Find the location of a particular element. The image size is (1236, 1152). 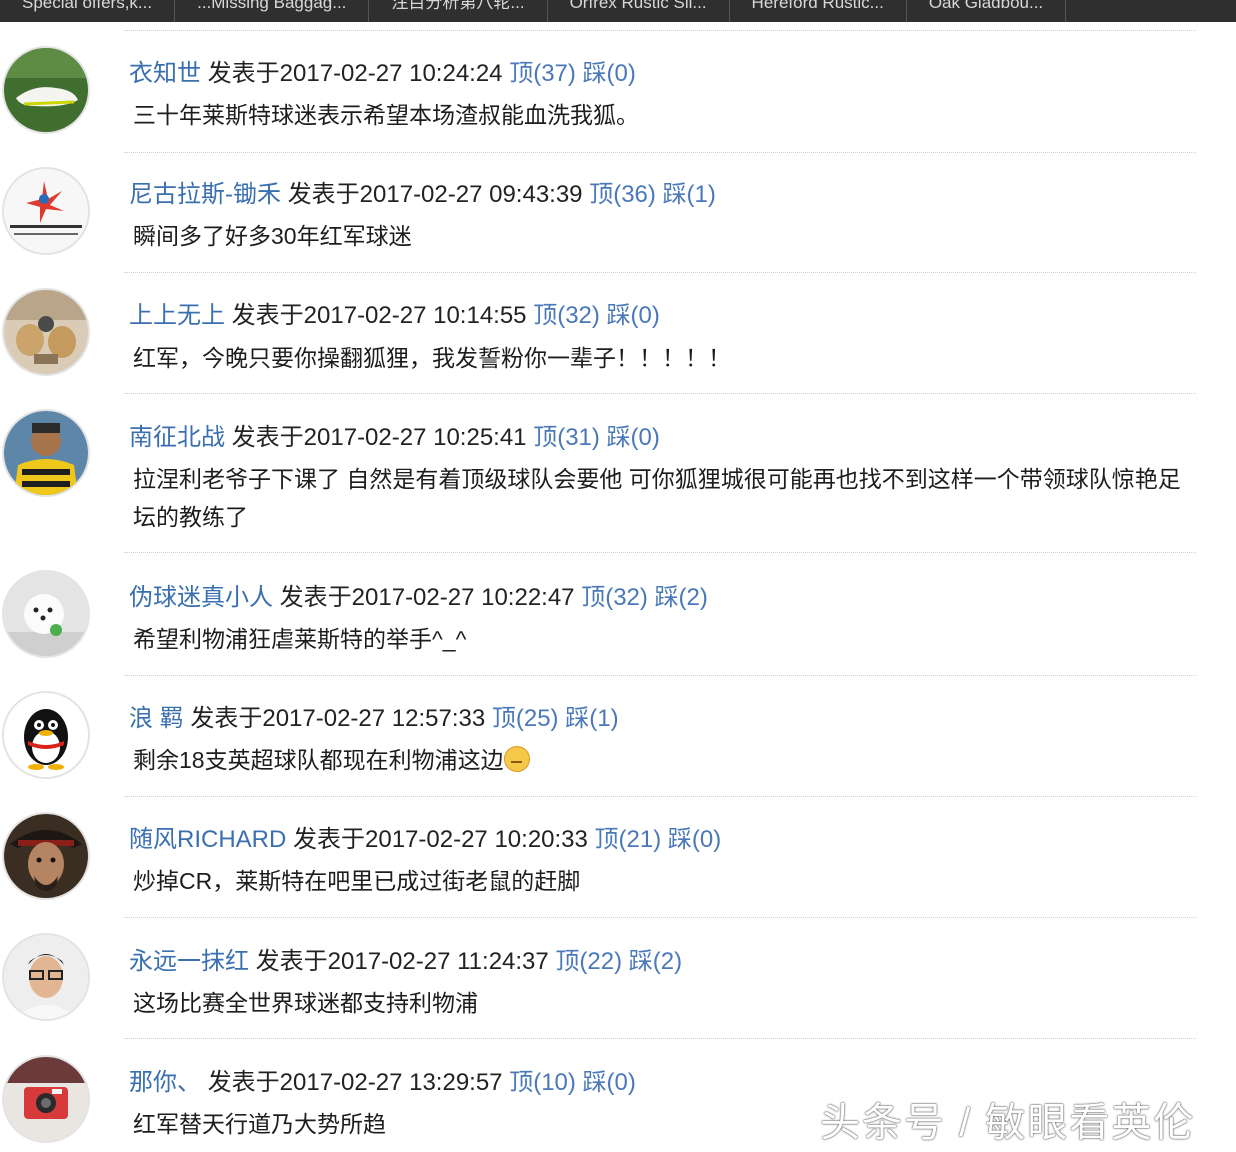

comment-meta: 上上无上 发表于2017-02-27 10:14:55 顶(32) 踩(0) is located at coordinates (394, 312).